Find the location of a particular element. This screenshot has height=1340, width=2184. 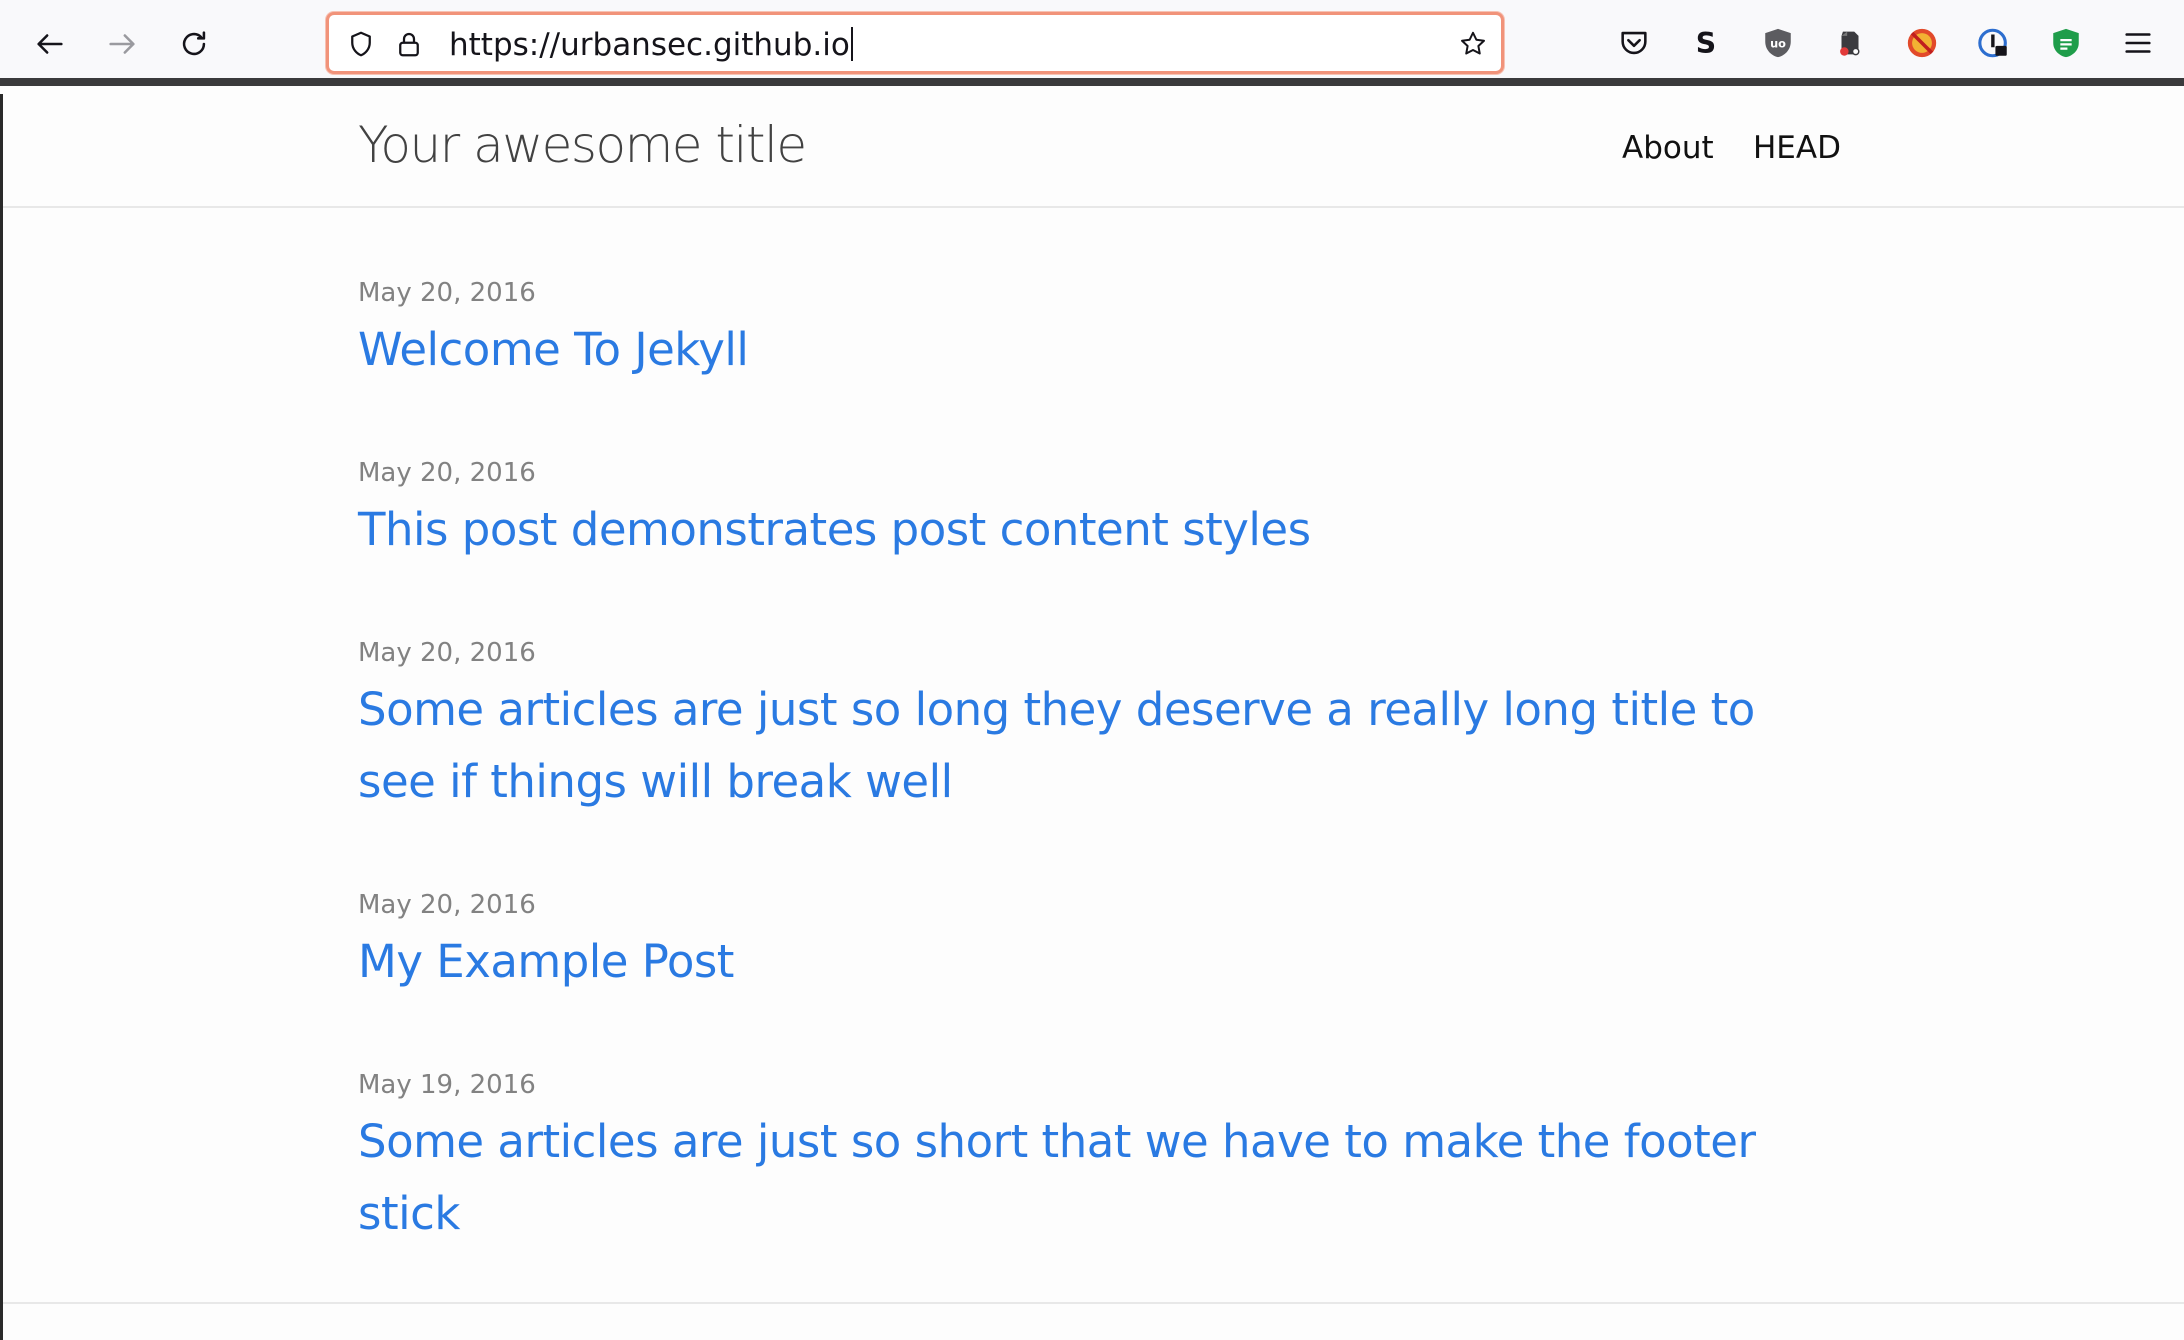

blocked-extension-button is located at coordinates (1922, 43).